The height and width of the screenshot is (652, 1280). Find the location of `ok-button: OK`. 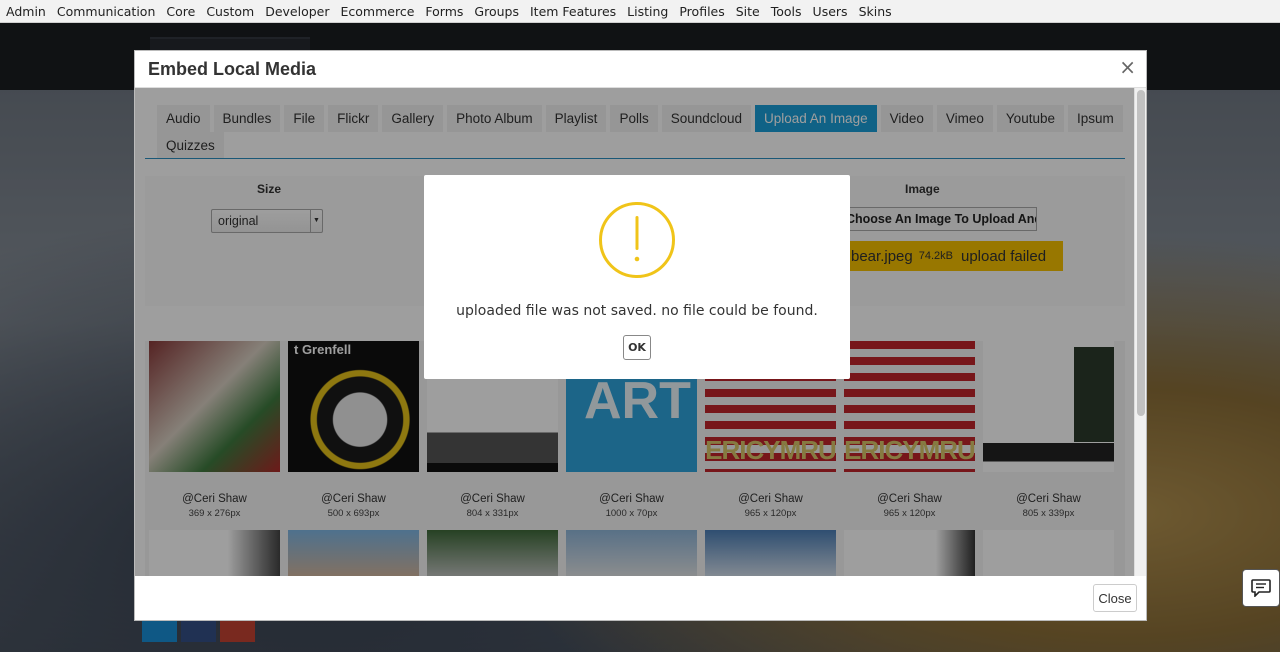

ok-button: OK is located at coordinates (637, 347).